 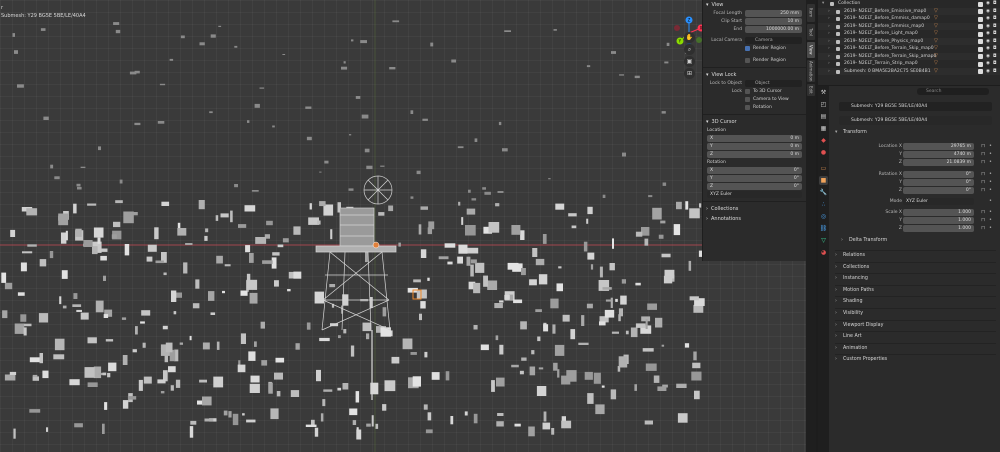 I want to click on outliner-row: › Submesh: 0 BMA5E2BA2C75 SE0B4B1 ▽ ◉ ◘, so click(x=909, y=71).